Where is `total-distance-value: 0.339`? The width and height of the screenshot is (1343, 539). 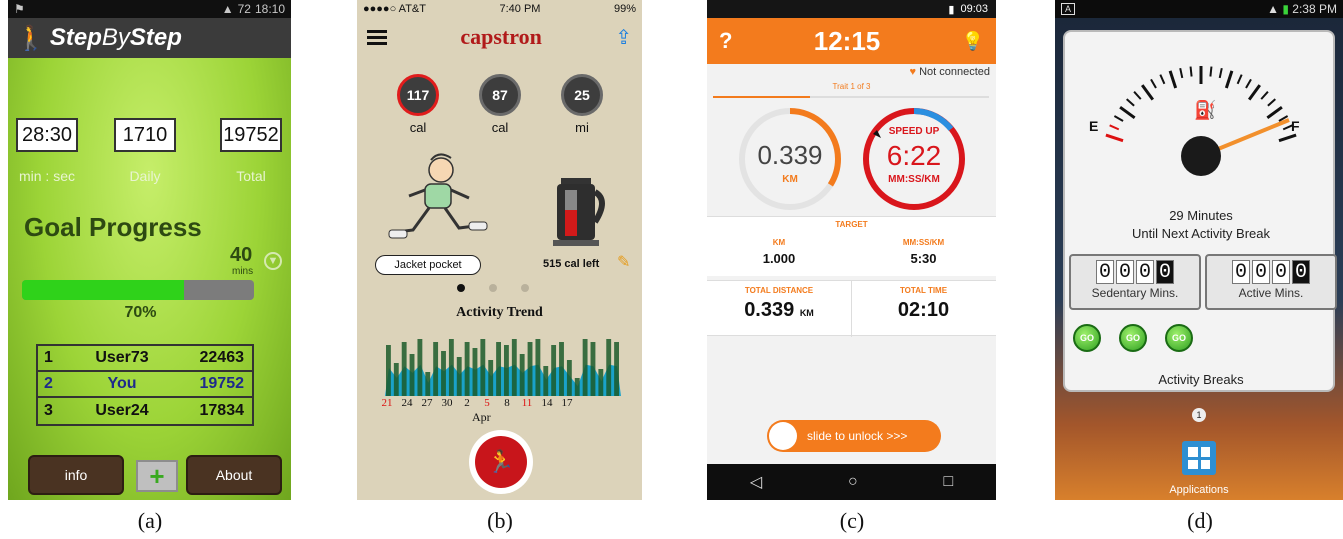 total-distance-value: 0.339 is located at coordinates (769, 310).